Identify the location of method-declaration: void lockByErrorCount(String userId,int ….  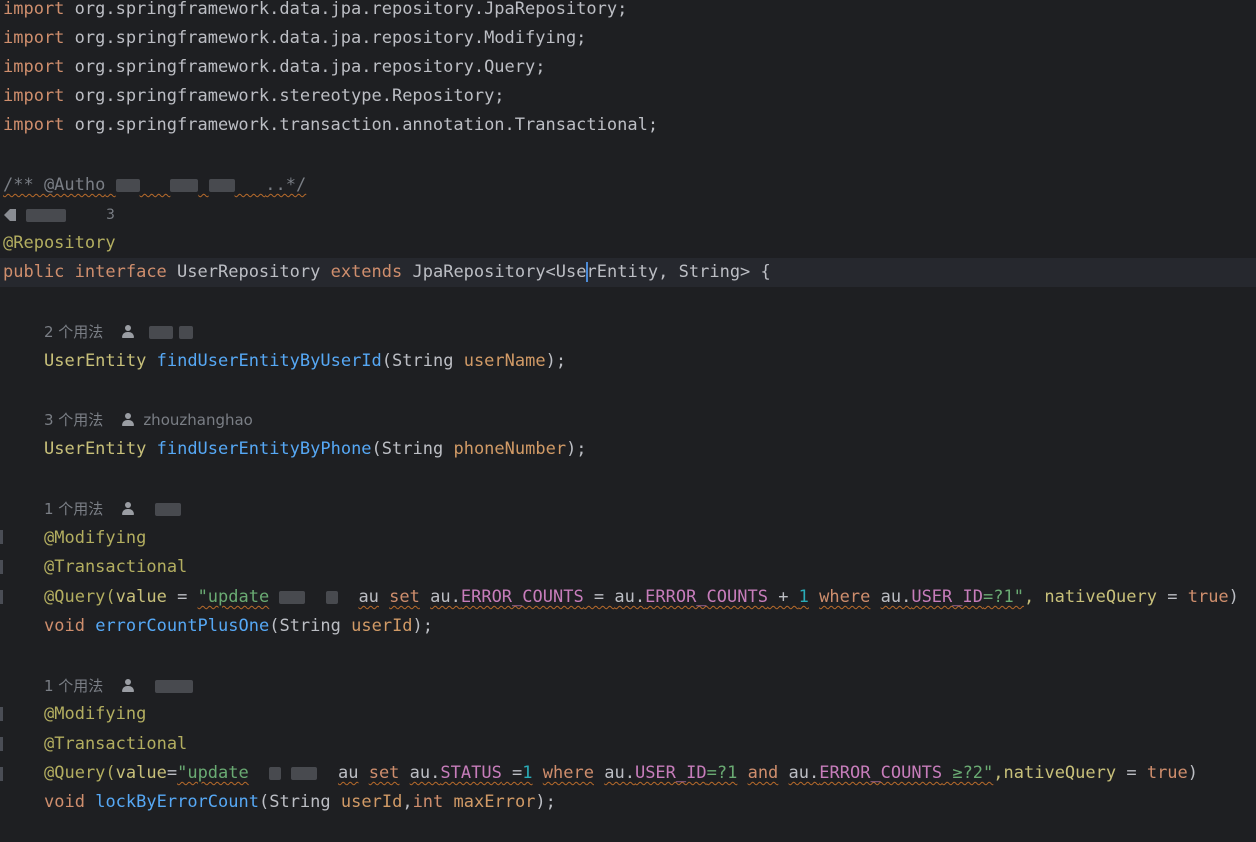
(300, 802).